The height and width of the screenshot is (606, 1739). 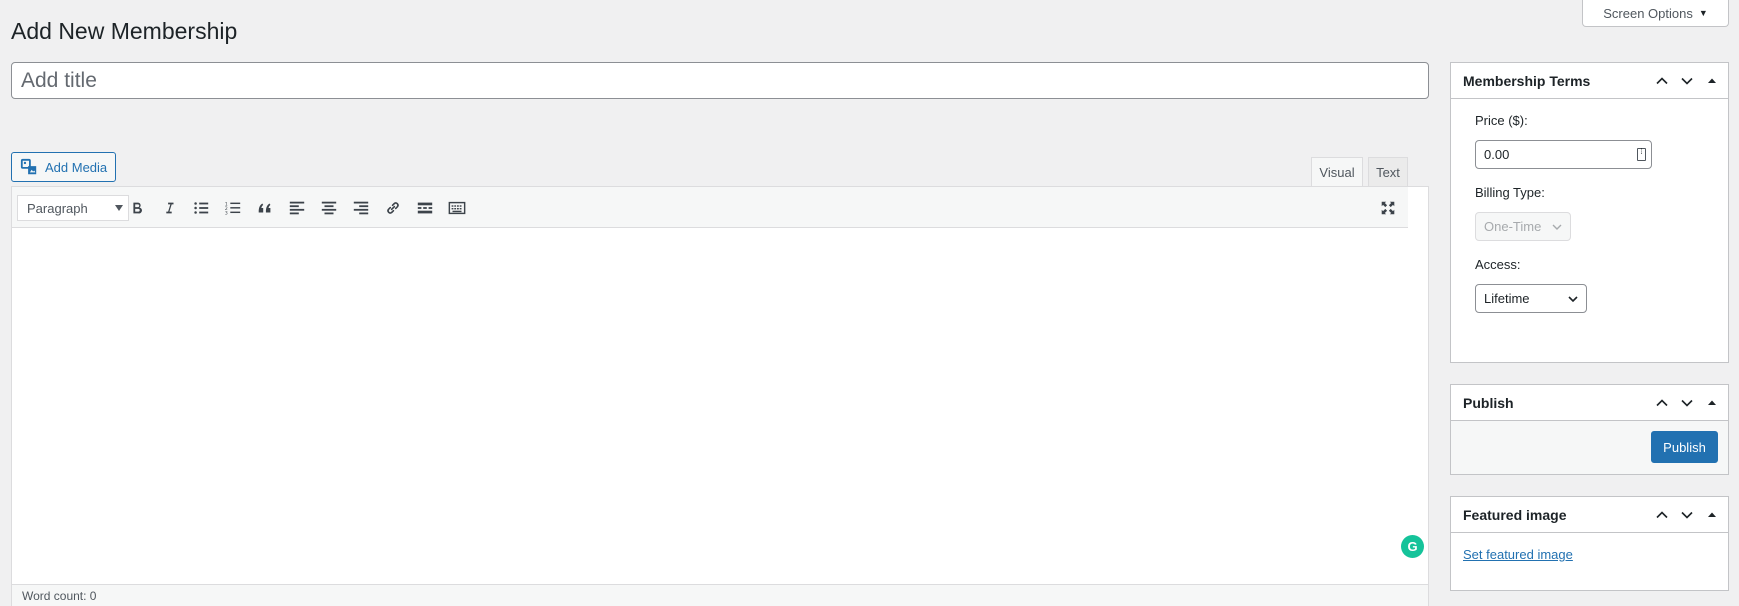 What do you see at coordinates (425, 208) in the screenshot?
I see `read-more-icon` at bounding box center [425, 208].